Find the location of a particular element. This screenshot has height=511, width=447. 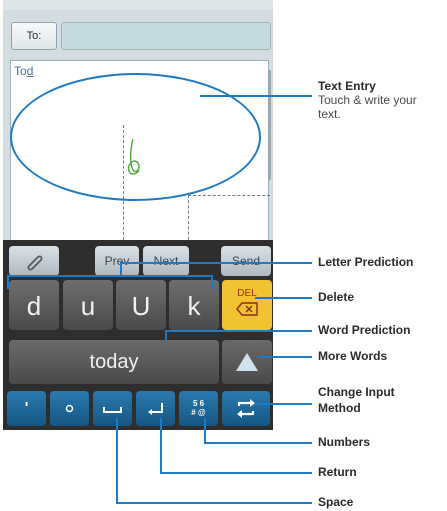

prev-button: Prev is located at coordinates (117, 261).